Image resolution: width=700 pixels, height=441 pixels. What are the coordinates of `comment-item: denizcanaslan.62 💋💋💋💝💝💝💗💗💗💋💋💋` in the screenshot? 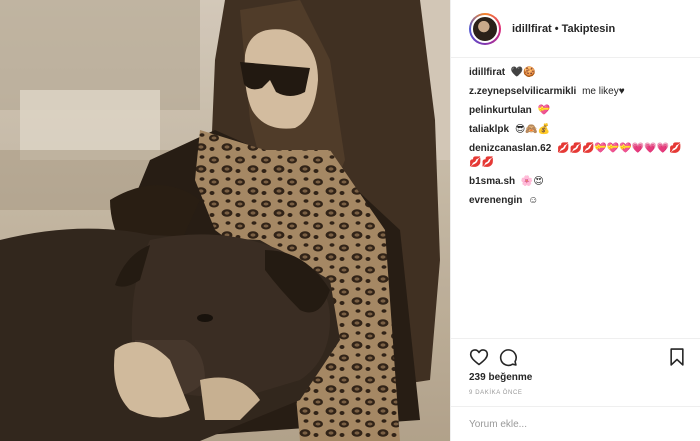 It's located at (580, 156).